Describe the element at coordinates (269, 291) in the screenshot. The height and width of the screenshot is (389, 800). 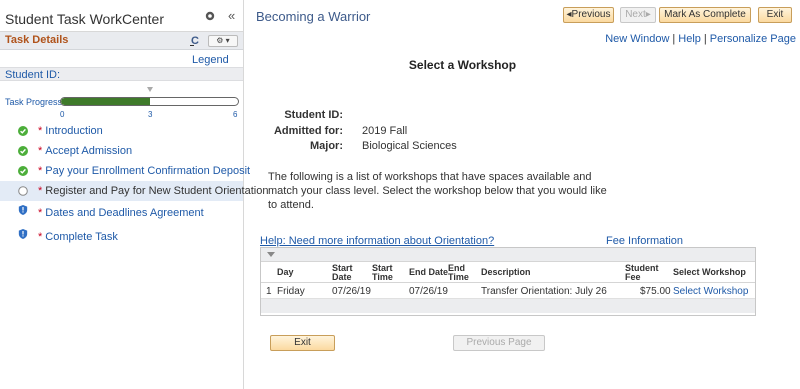
I see `row-number: 1` at that location.